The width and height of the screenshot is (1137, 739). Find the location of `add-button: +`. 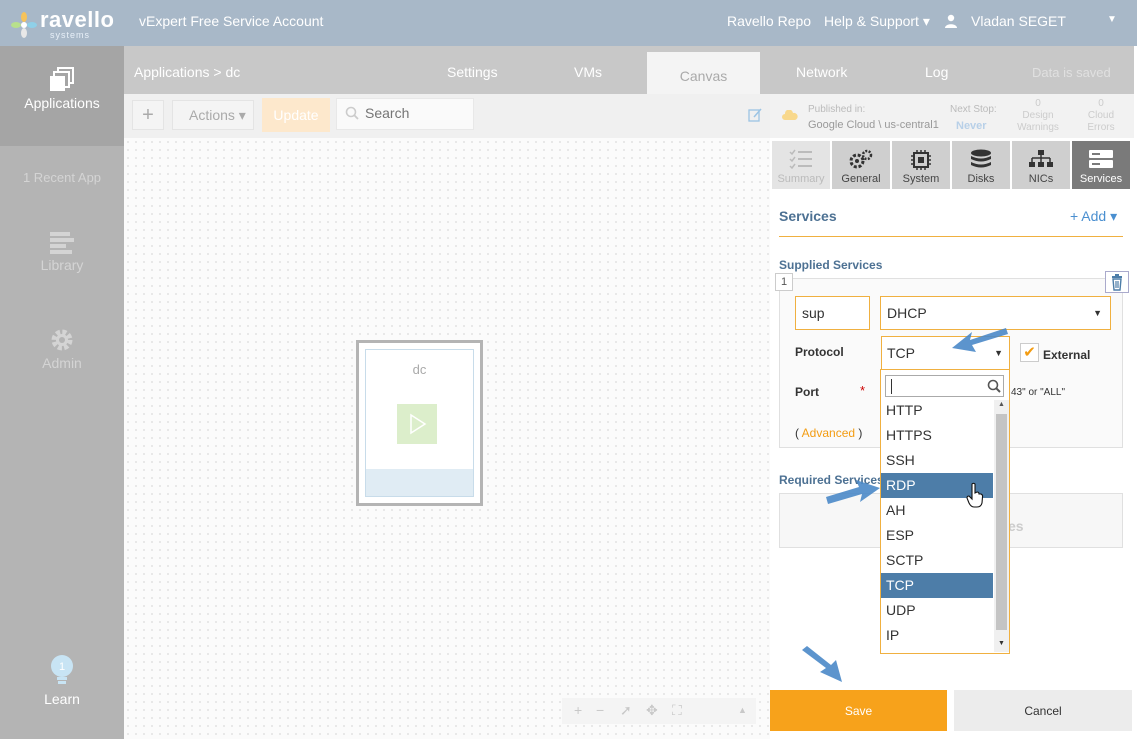

add-button: + is located at coordinates (148, 115).